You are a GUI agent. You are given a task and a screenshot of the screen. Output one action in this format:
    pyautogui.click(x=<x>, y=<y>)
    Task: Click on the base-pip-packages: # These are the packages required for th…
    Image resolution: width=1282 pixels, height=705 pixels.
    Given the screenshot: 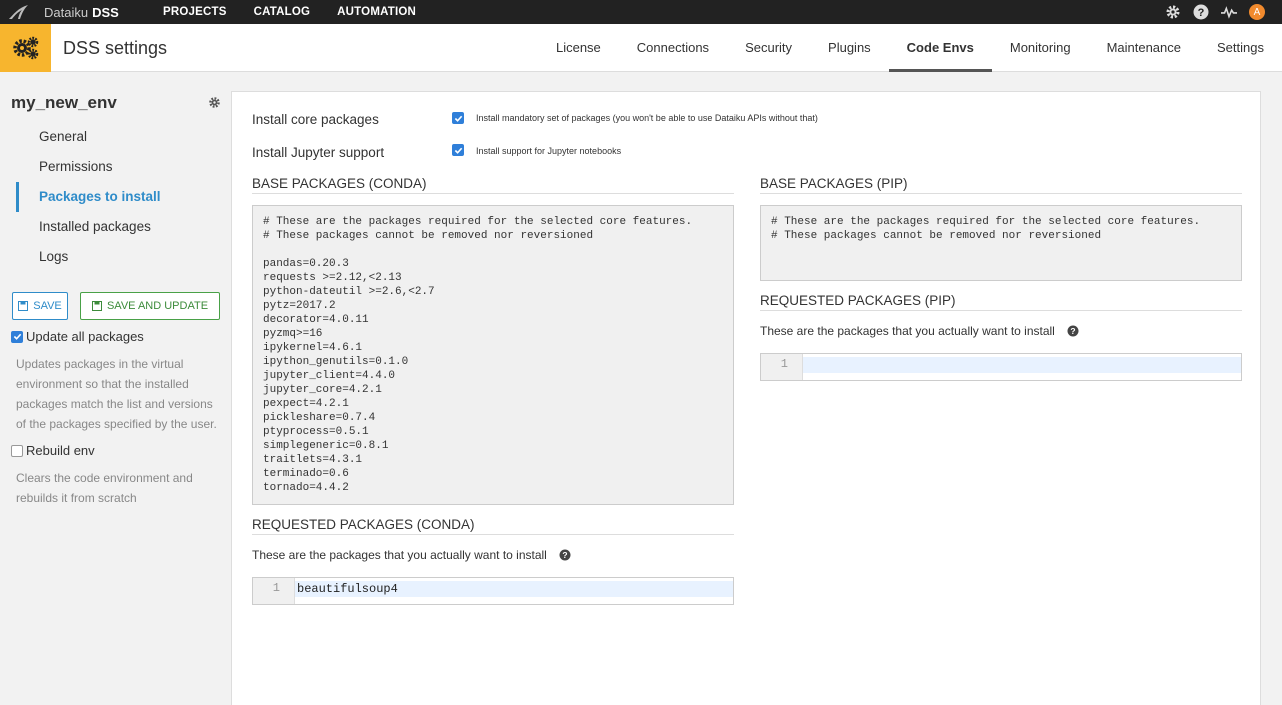 What is the action you would take?
    pyautogui.click(x=1001, y=243)
    